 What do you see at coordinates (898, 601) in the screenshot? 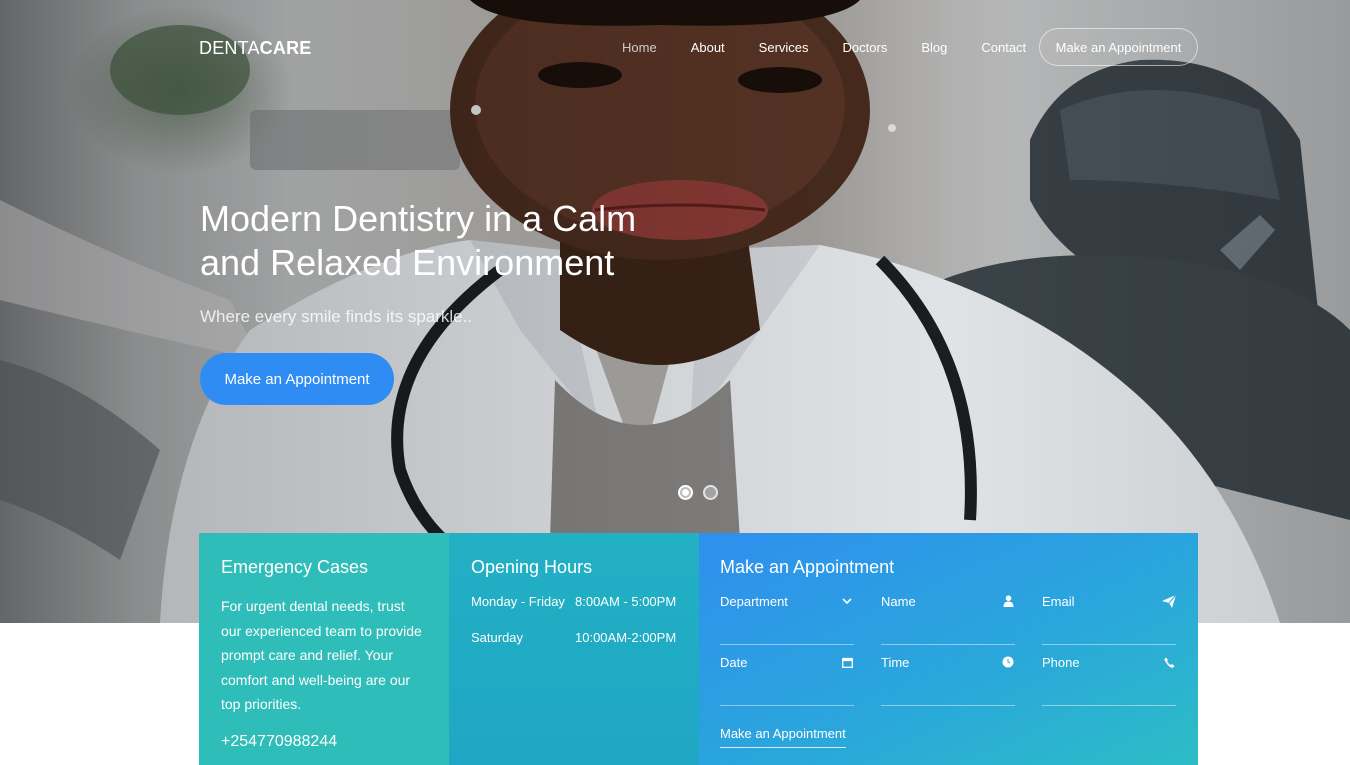
I see `name-label: Name` at bounding box center [898, 601].